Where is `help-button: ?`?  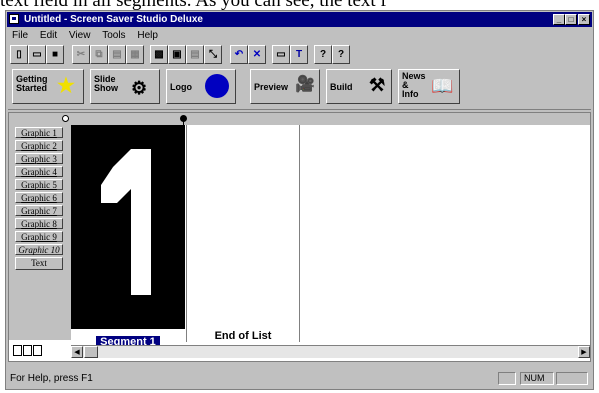
help-button: ? is located at coordinates (323, 54).